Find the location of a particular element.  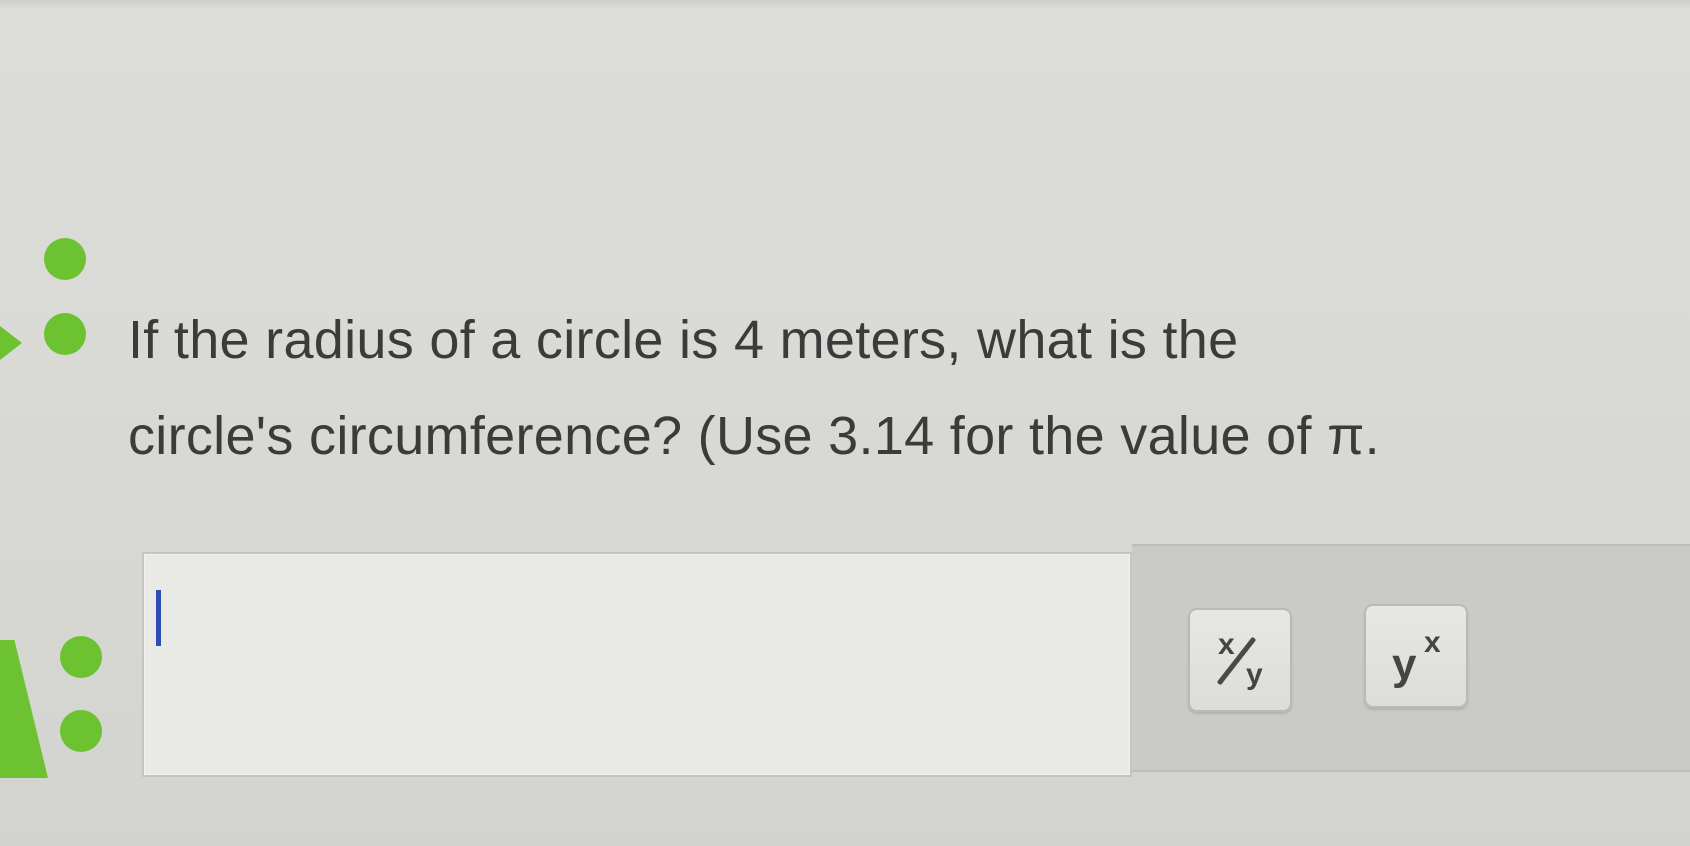

fraction-numerator: x is located at coordinates (1226, 644).